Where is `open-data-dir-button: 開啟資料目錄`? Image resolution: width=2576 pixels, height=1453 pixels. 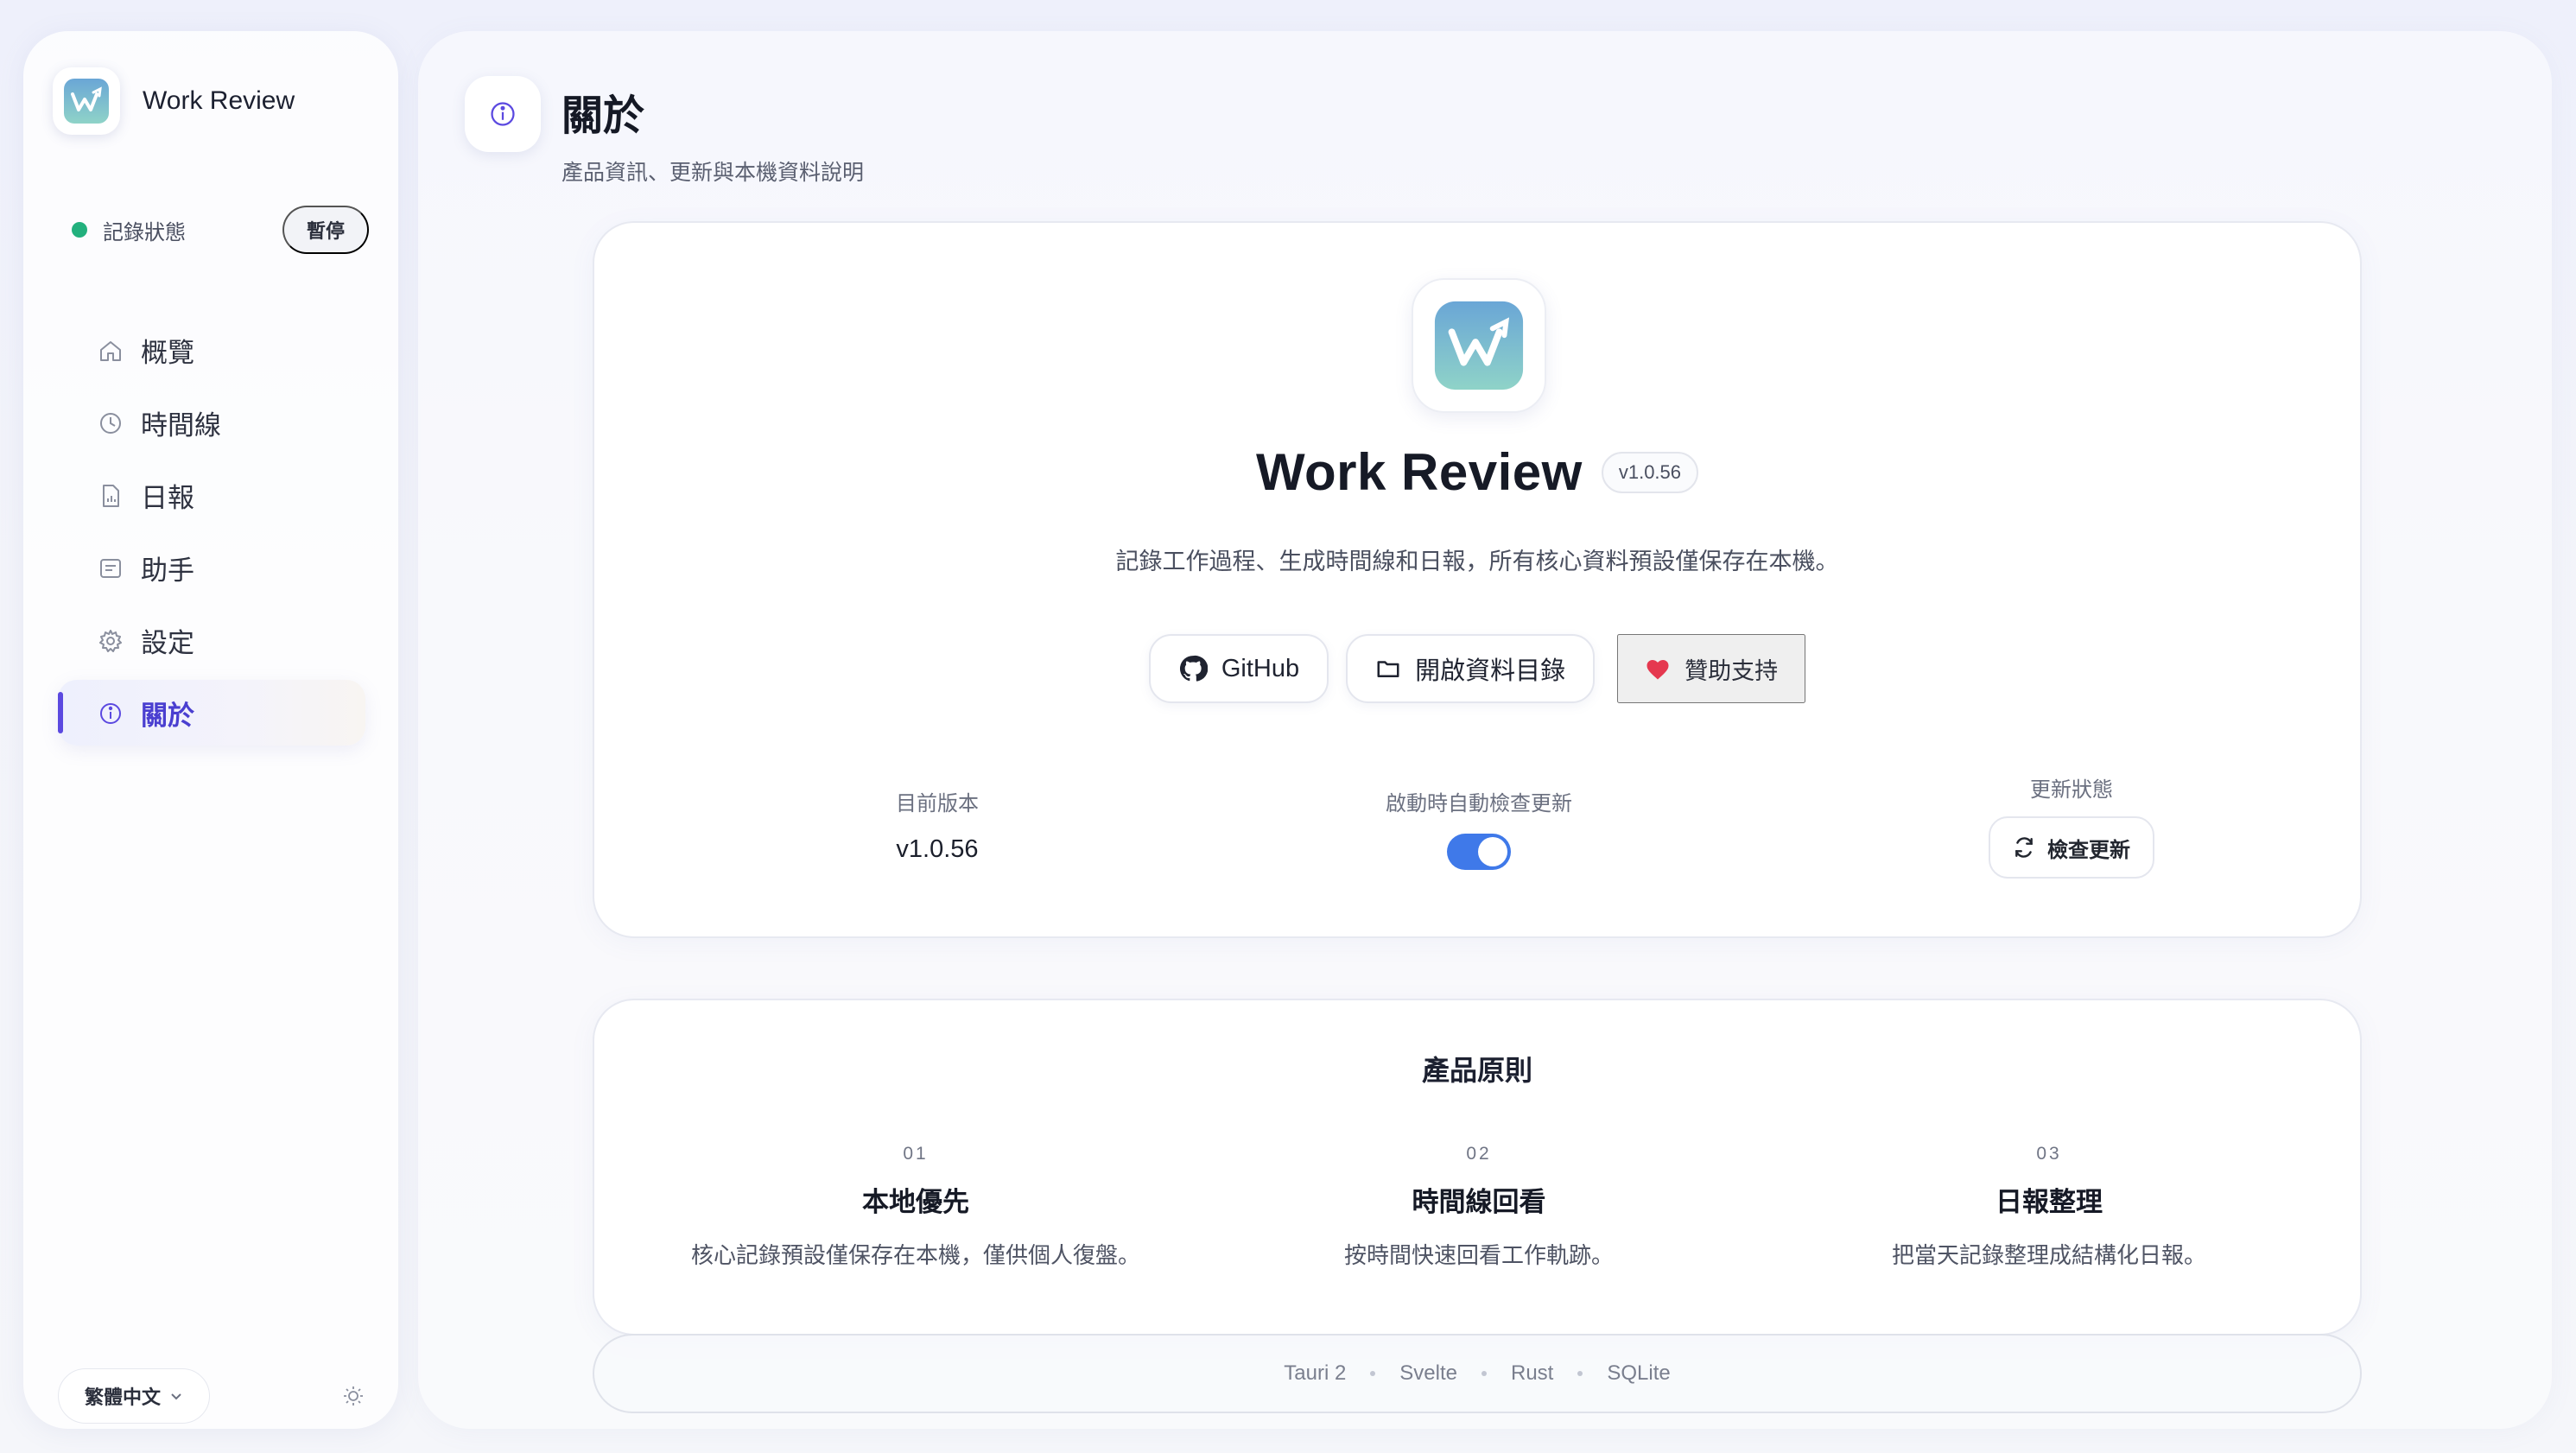
open-data-dir-button: 開啟資料目錄 is located at coordinates (1471, 668).